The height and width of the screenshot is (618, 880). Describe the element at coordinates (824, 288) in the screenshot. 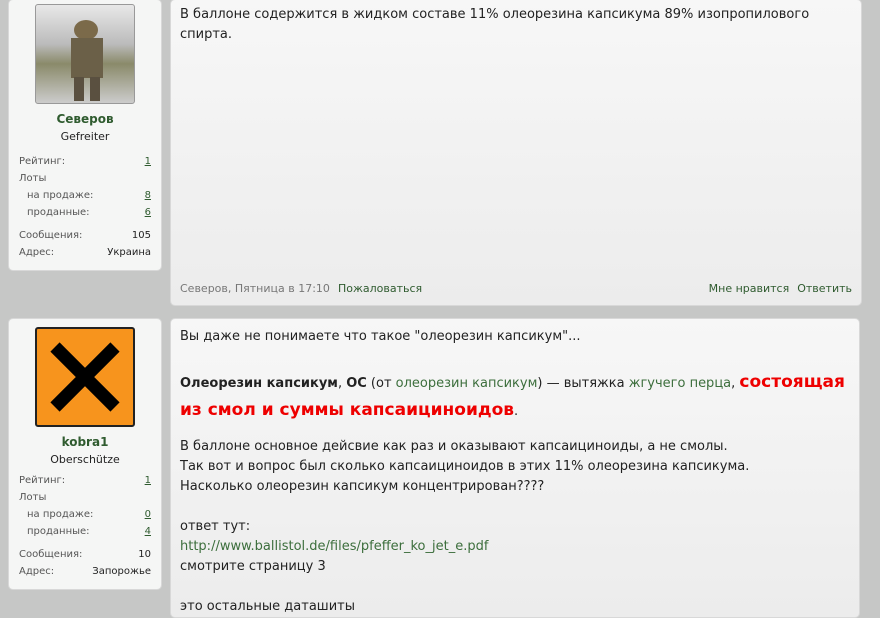

I see `reply-link: Ответить` at that location.